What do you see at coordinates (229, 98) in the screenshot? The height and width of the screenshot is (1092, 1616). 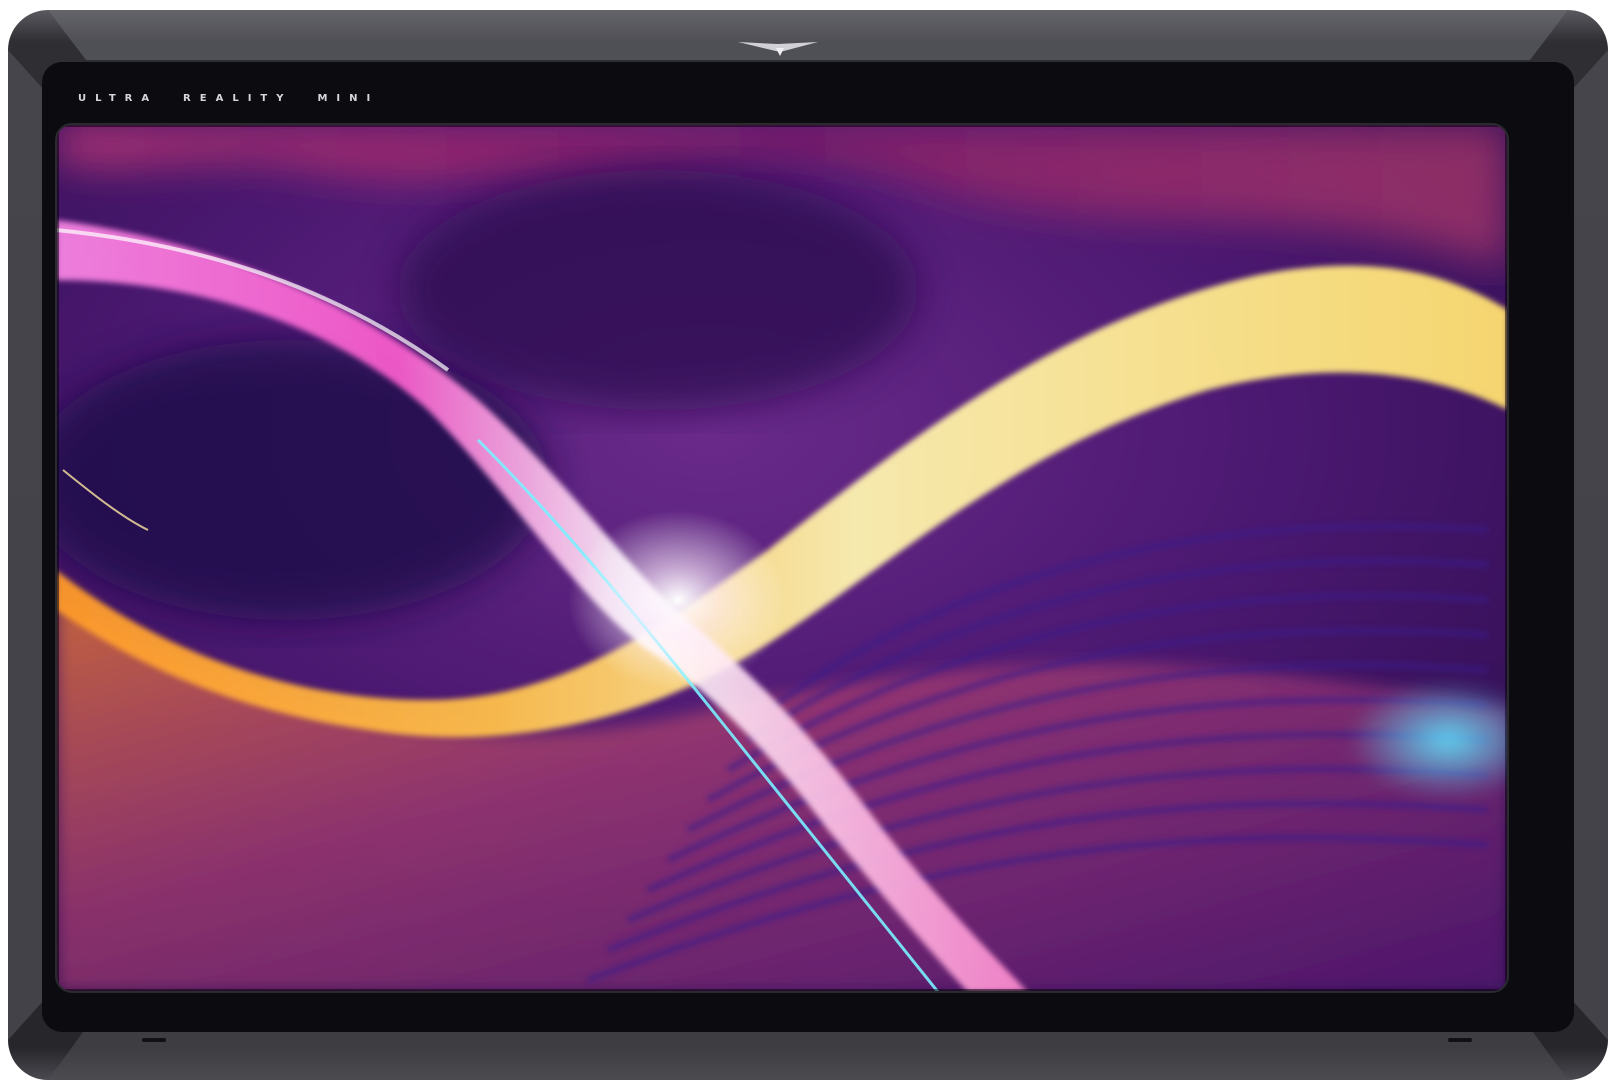 I see `brand-label: ULTRA REALITY MINI` at bounding box center [229, 98].